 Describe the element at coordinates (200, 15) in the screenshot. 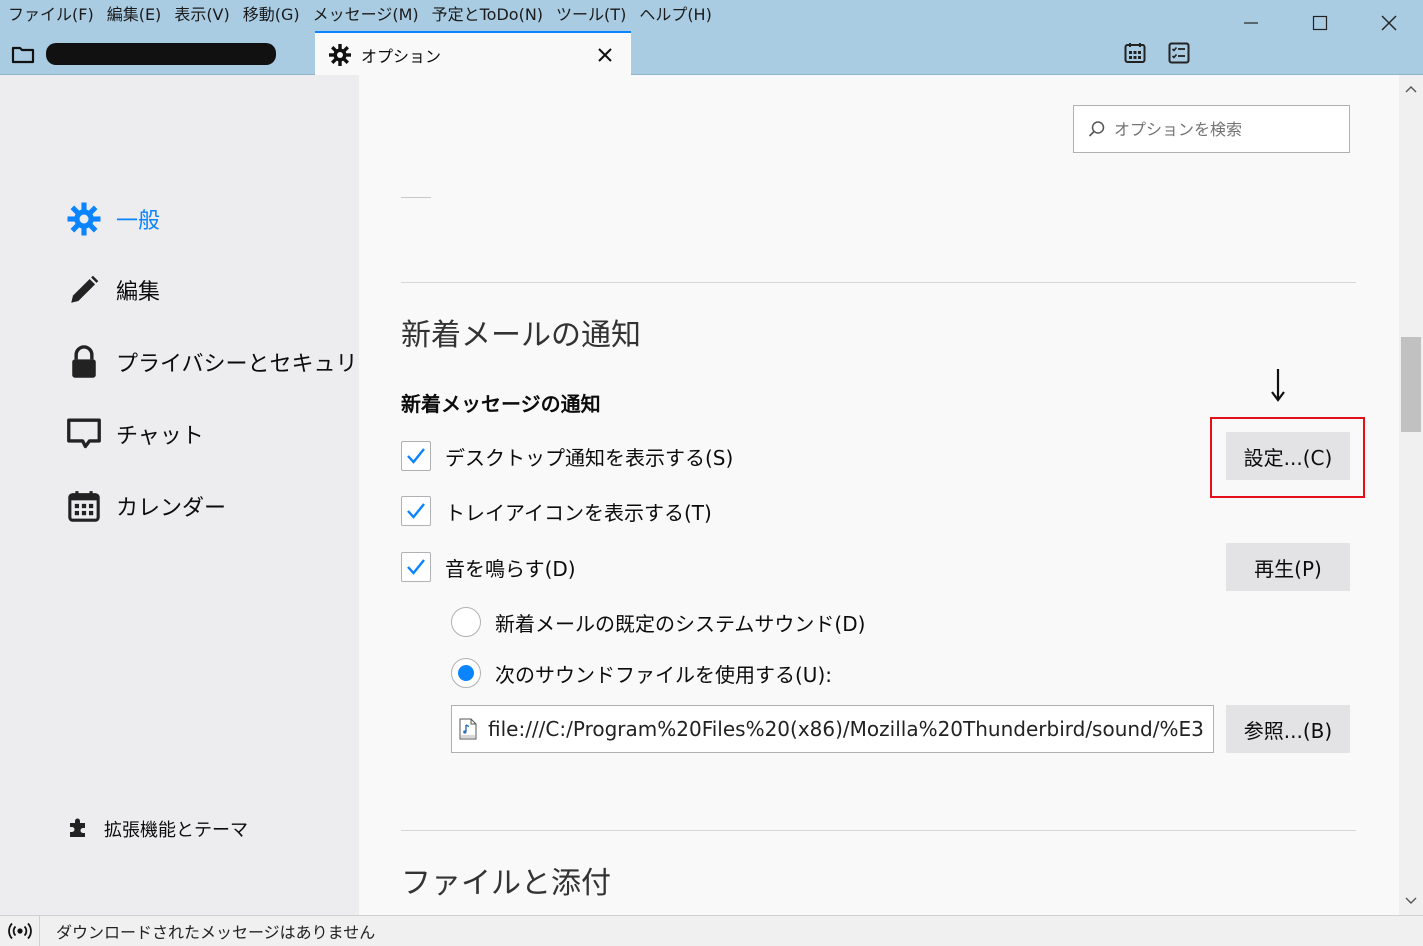

I see `menu-view: 表示(V)` at that location.